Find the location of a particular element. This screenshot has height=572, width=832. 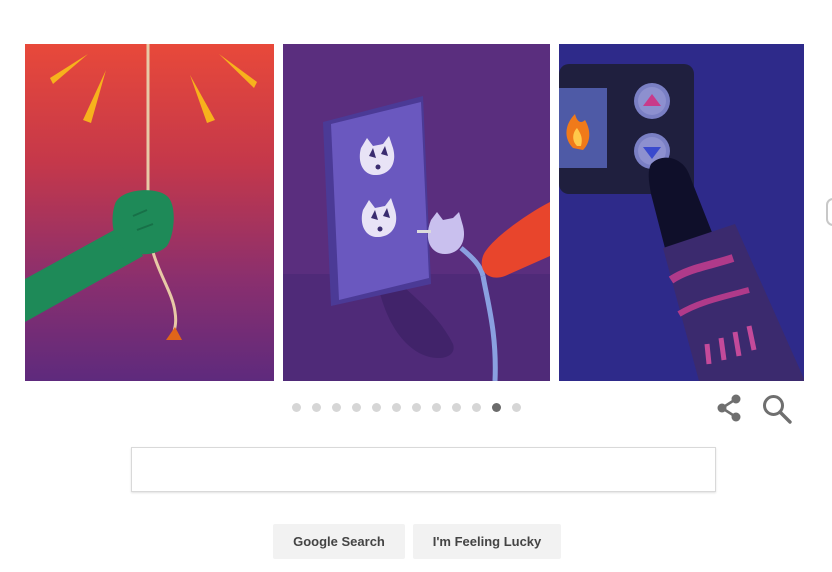

carousel-dots is located at coordinates (406, 408).